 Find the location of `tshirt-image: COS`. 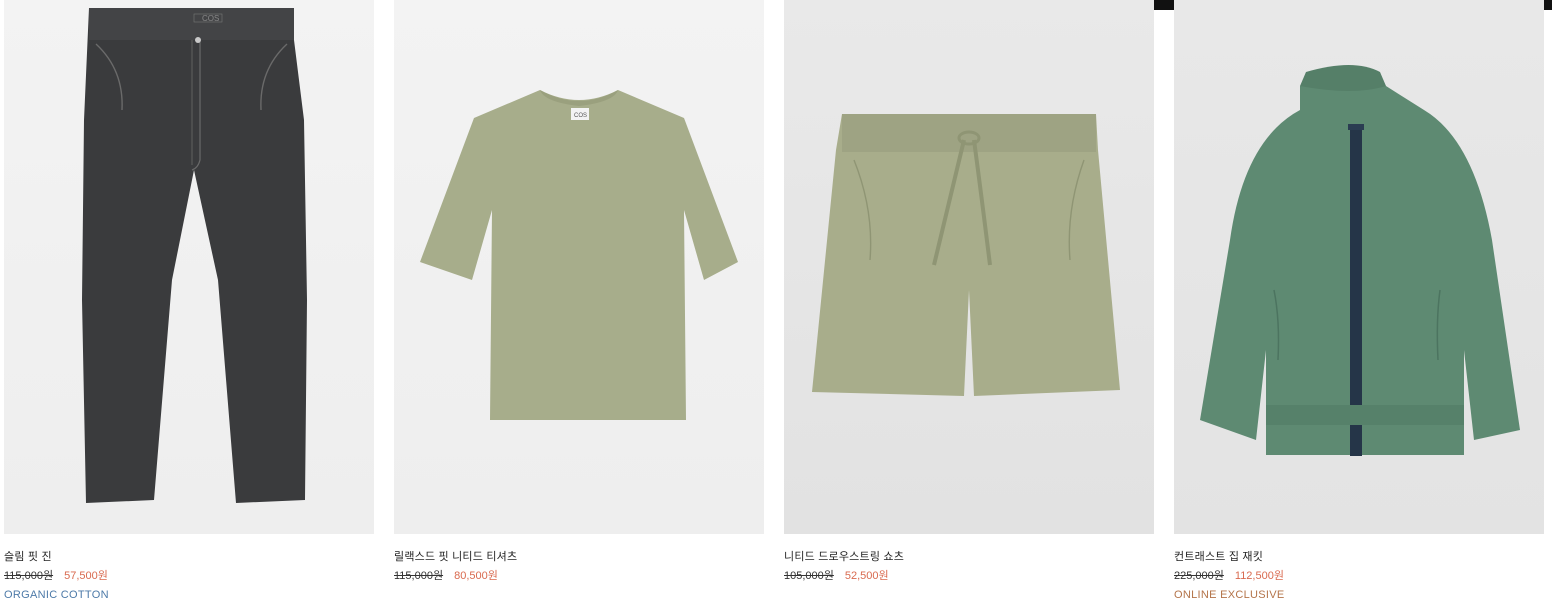

tshirt-image: COS is located at coordinates (579, 255).